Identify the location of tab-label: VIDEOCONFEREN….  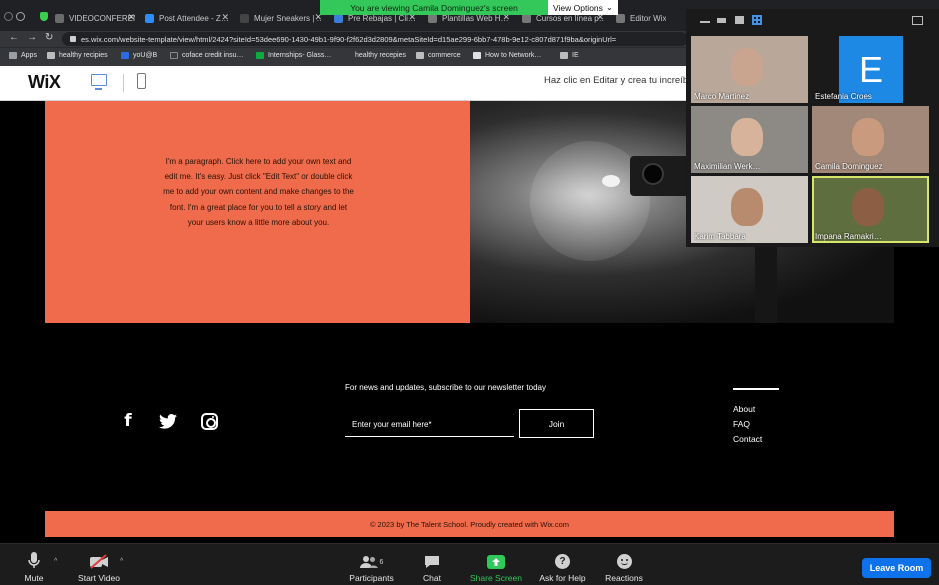
(102, 18).